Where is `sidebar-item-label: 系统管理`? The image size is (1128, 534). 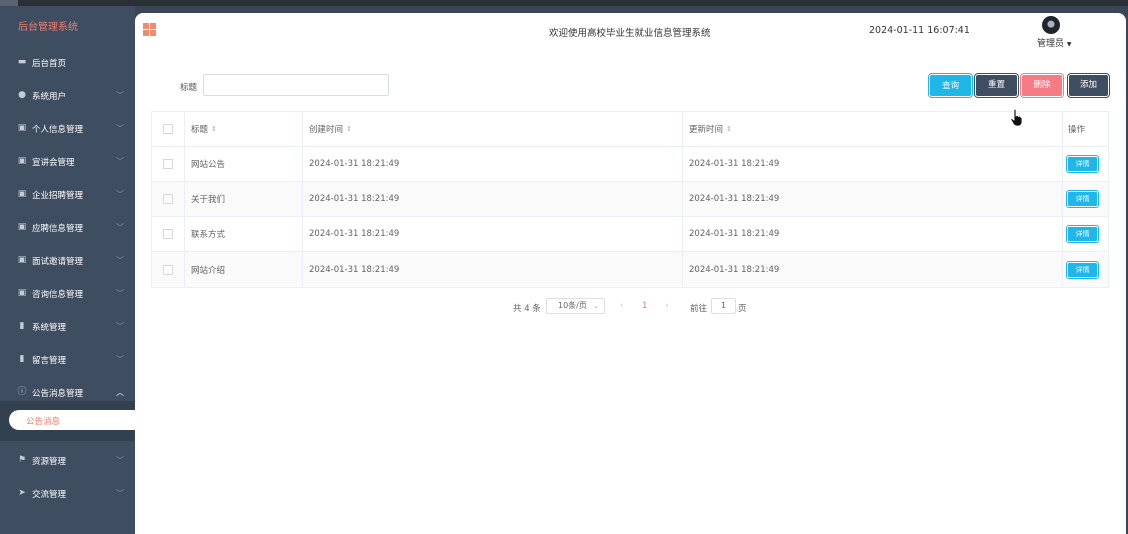
sidebar-item-label: 系统管理 is located at coordinates (49, 328).